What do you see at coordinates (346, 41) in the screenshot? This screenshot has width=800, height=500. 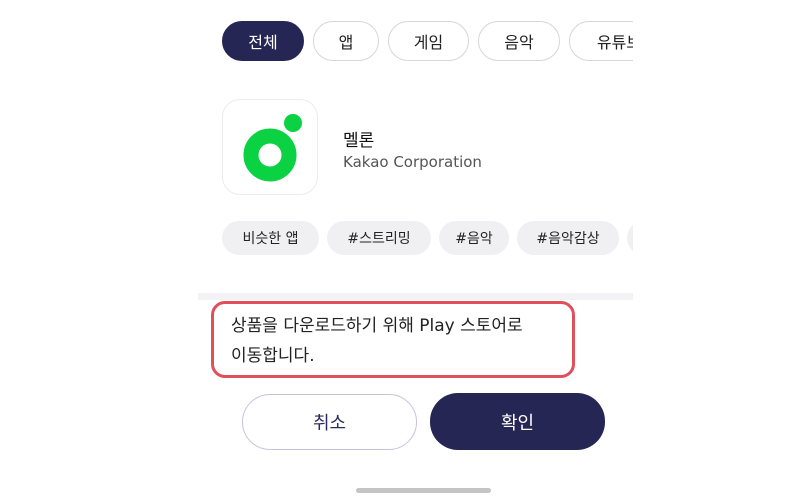 I see `chip-apps: 앱` at bounding box center [346, 41].